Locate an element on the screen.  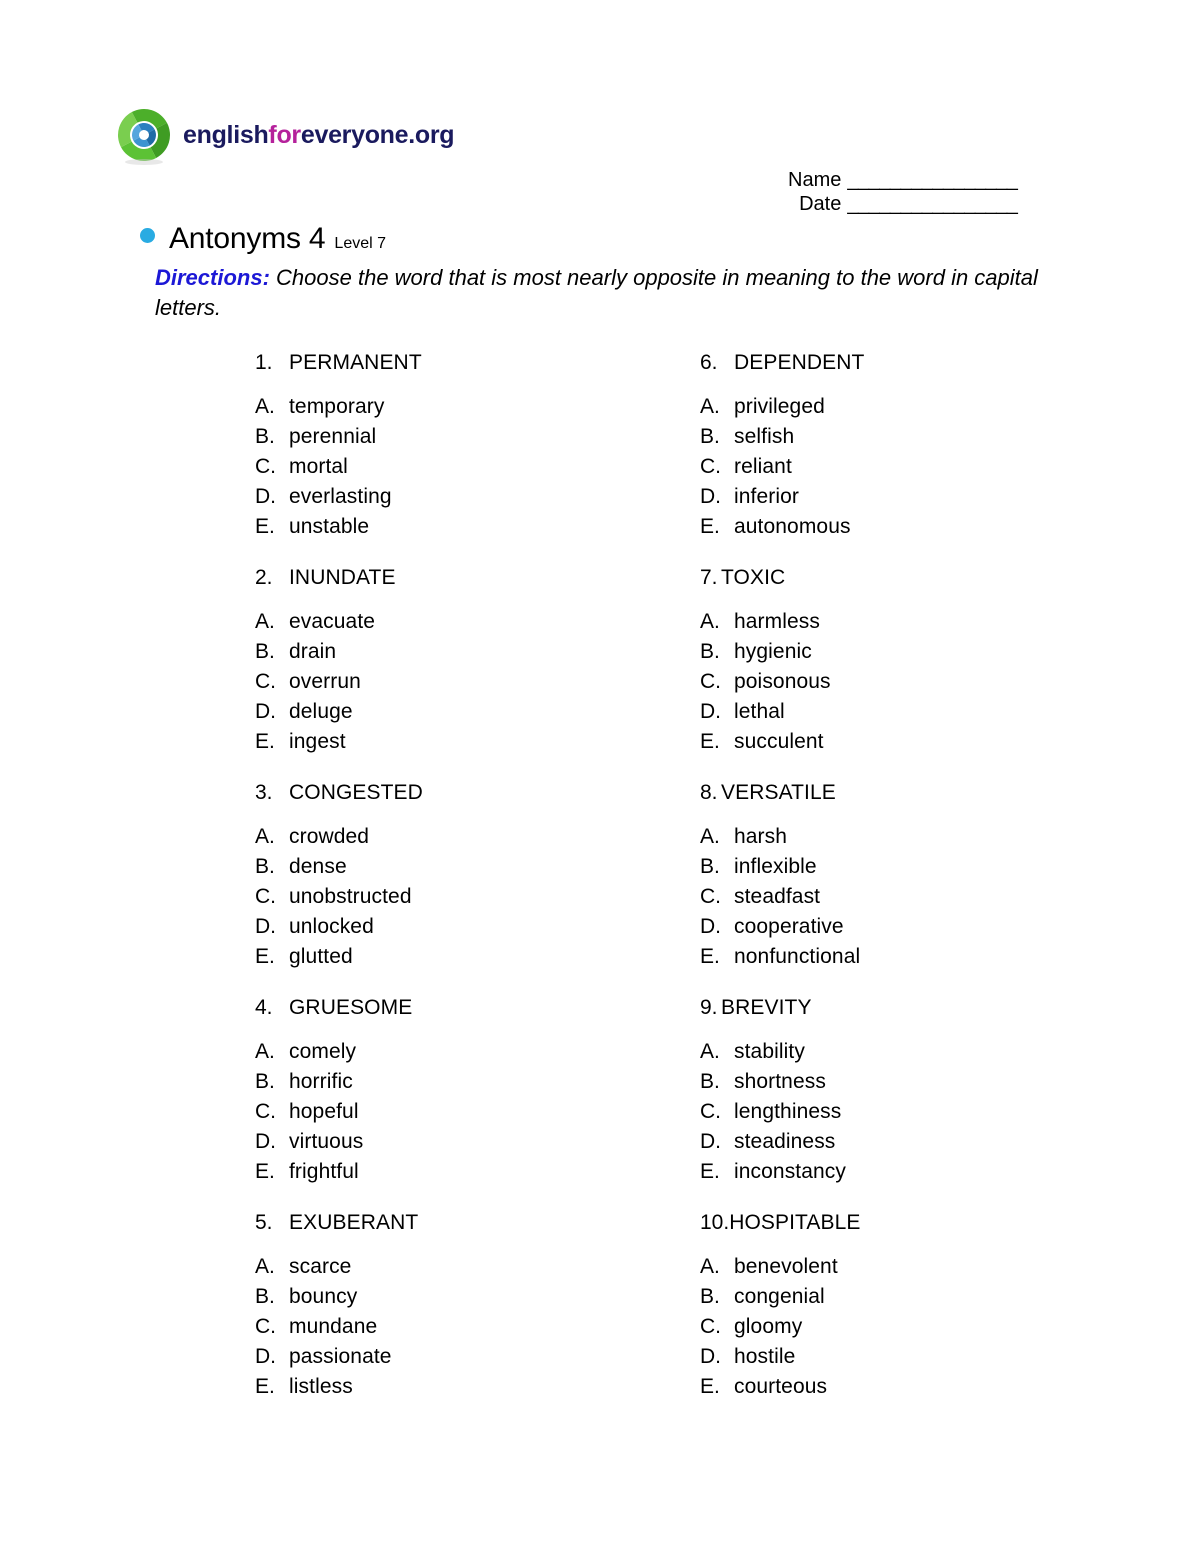
answer-choice: E. succulent is located at coordinates (920, 742).